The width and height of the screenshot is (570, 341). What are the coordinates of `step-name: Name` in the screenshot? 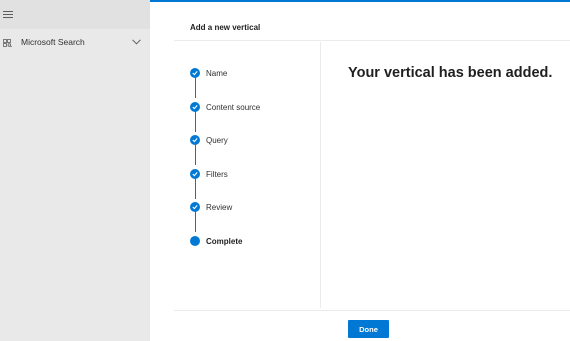 It's located at (255, 75).